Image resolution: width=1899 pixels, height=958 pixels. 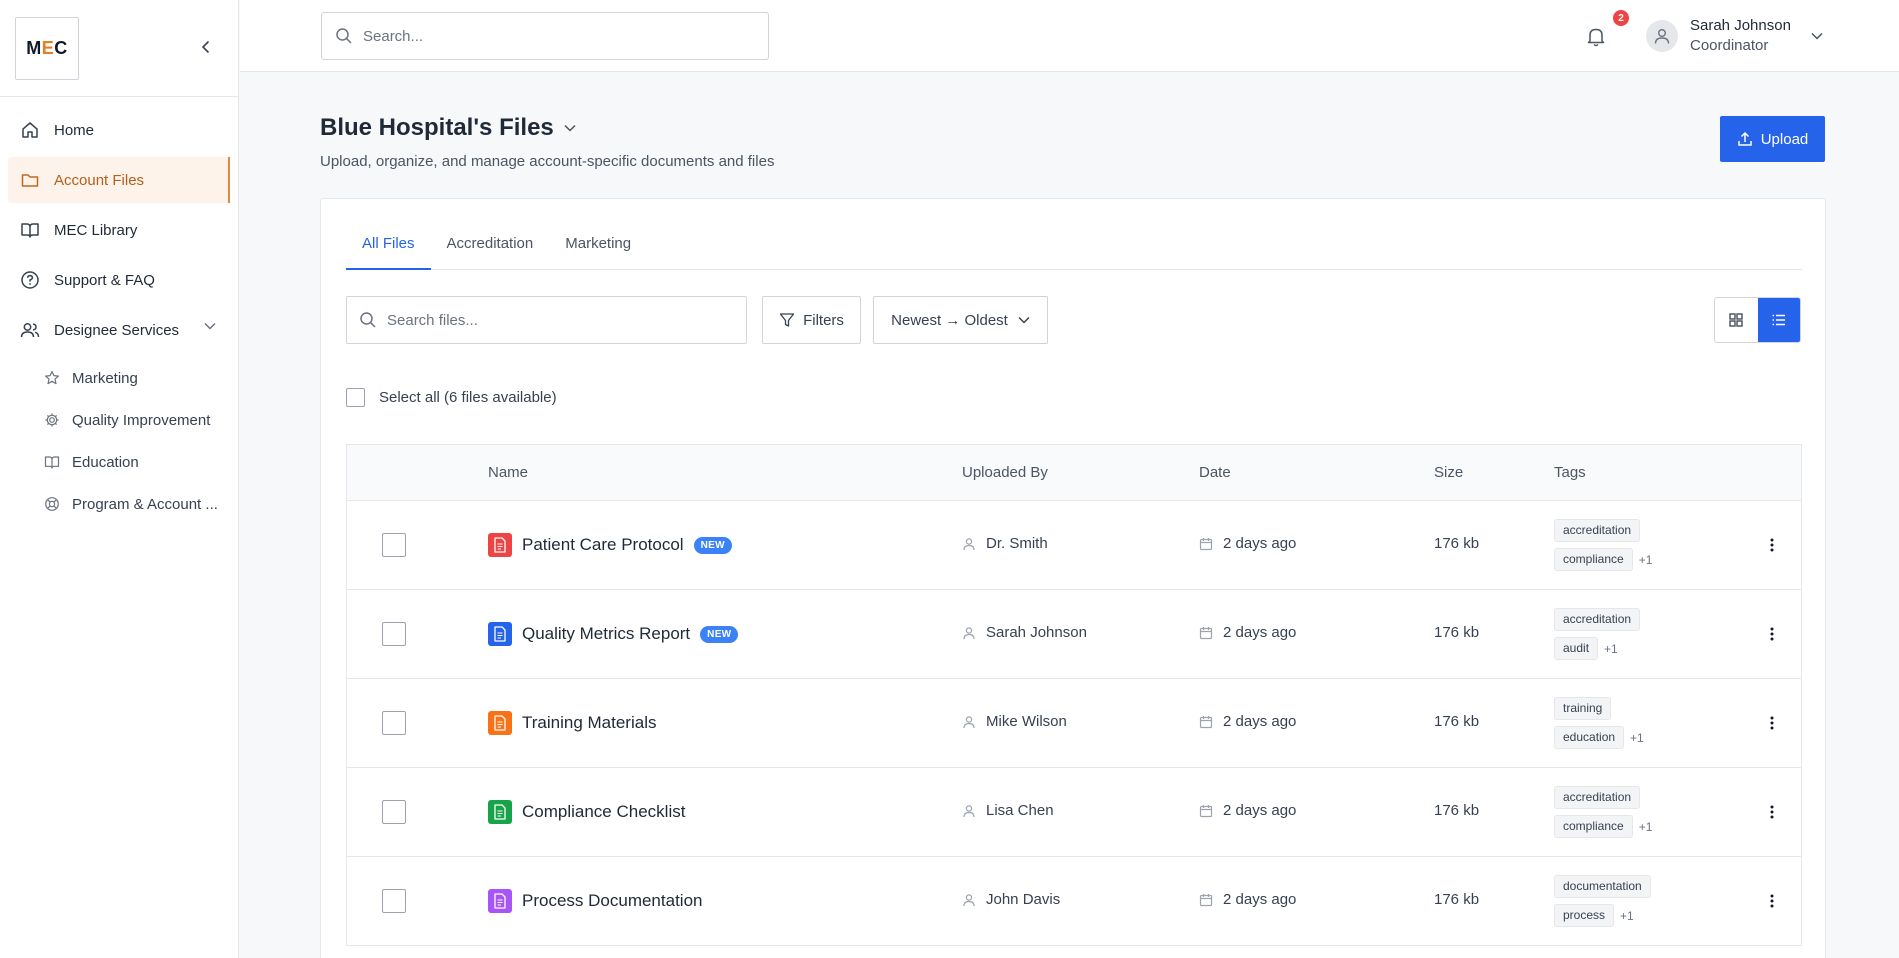 What do you see at coordinates (603, 812) in the screenshot?
I see `file-name: Compliance Checklist` at bounding box center [603, 812].